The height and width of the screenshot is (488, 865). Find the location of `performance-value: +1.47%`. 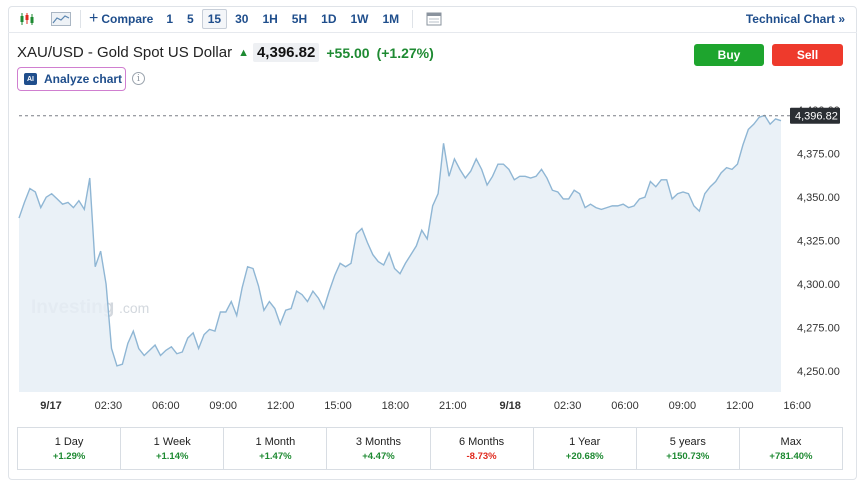

performance-value: +1.47% is located at coordinates (275, 456).